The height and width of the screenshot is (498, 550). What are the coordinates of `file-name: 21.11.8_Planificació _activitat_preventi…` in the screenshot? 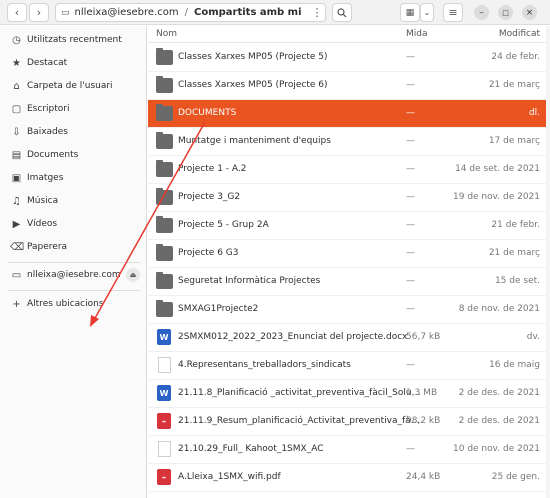 It's located at (299, 393).